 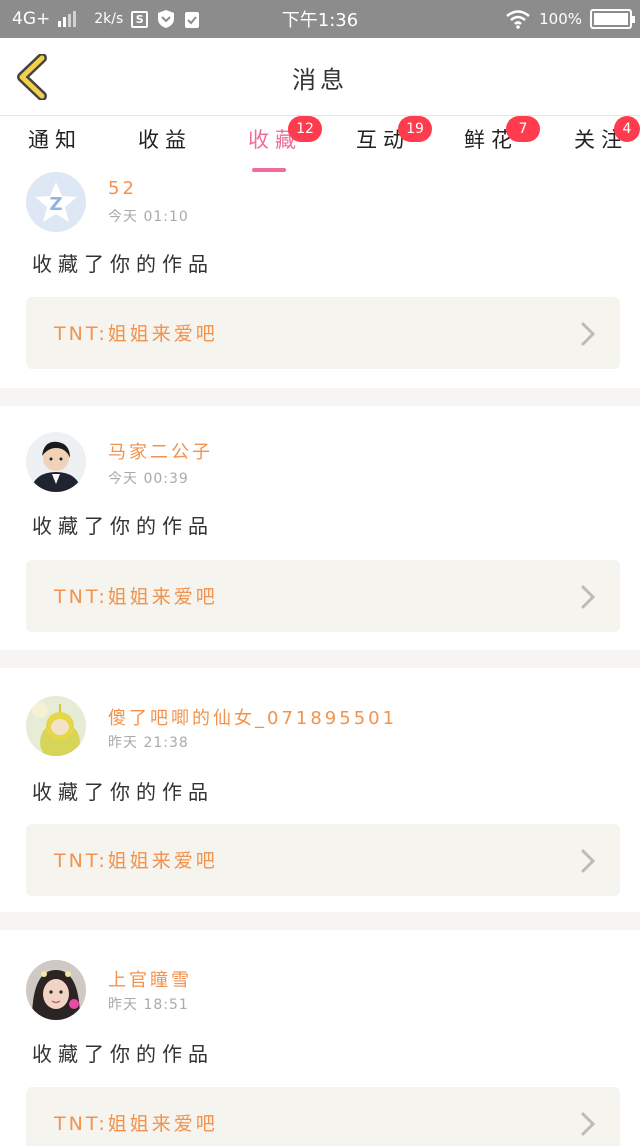 I want to click on header-bar: 消息, so click(x=320, y=77).